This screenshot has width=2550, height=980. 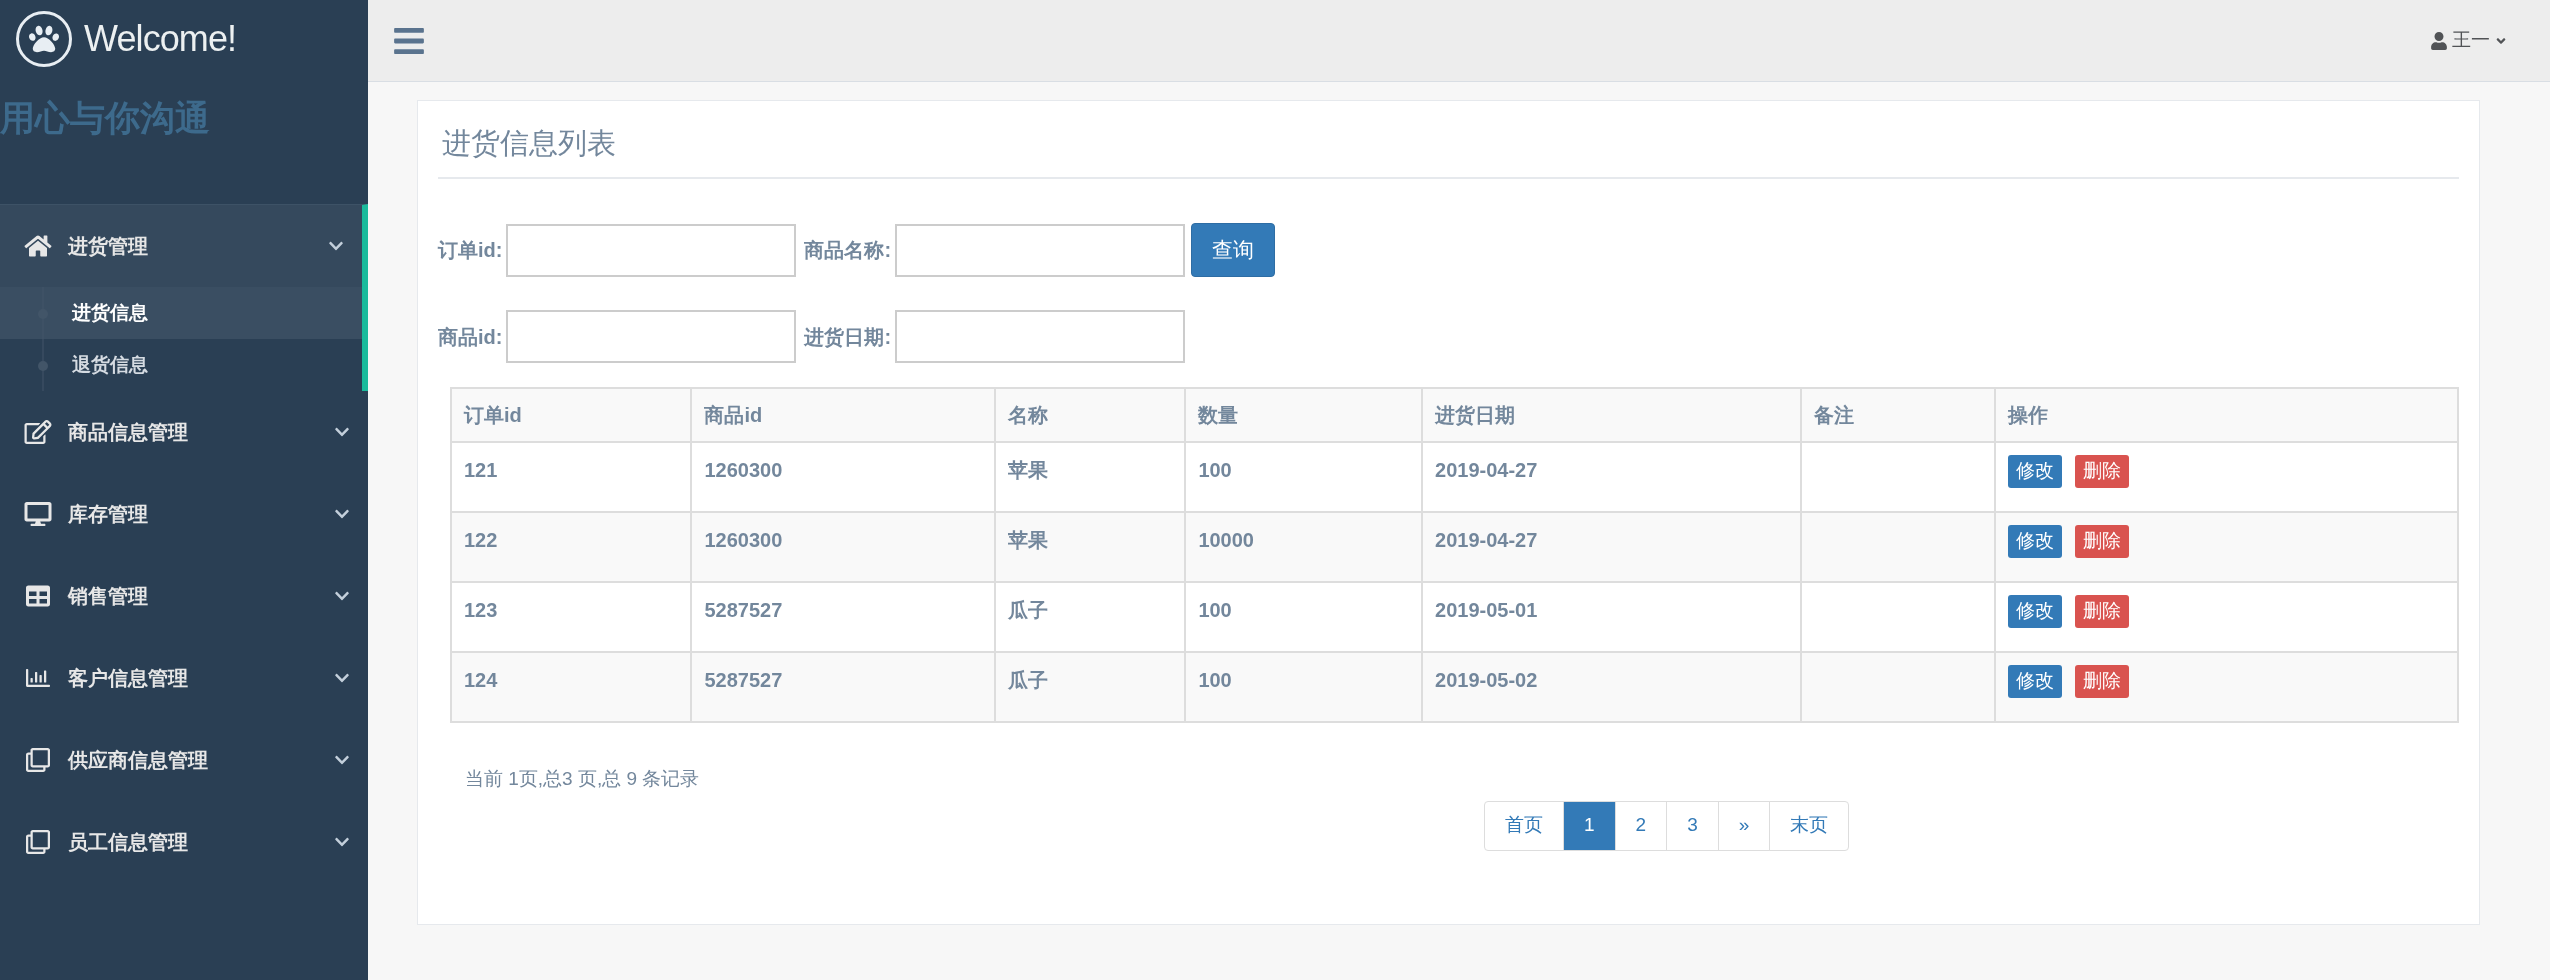 What do you see at coordinates (44, 39) in the screenshot?
I see `paw-icon` at bounding box center [44, 39].